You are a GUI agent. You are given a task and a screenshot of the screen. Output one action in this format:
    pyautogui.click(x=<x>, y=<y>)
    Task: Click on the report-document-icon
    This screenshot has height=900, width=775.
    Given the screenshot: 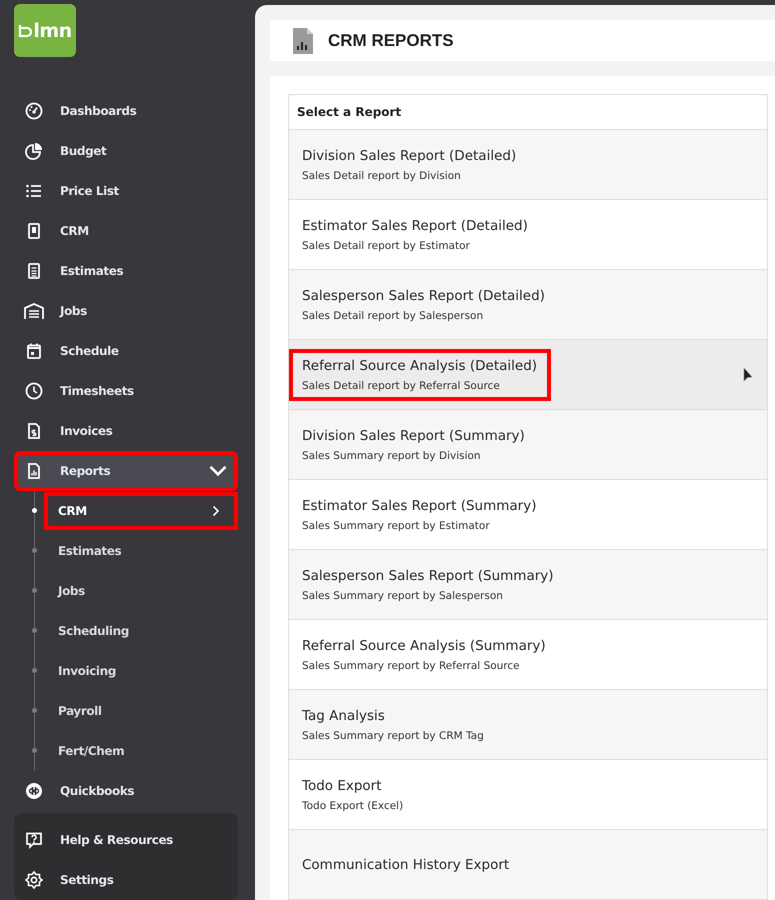 What is the action you would take?
    pyautogui.click(x=303, y=40)
    